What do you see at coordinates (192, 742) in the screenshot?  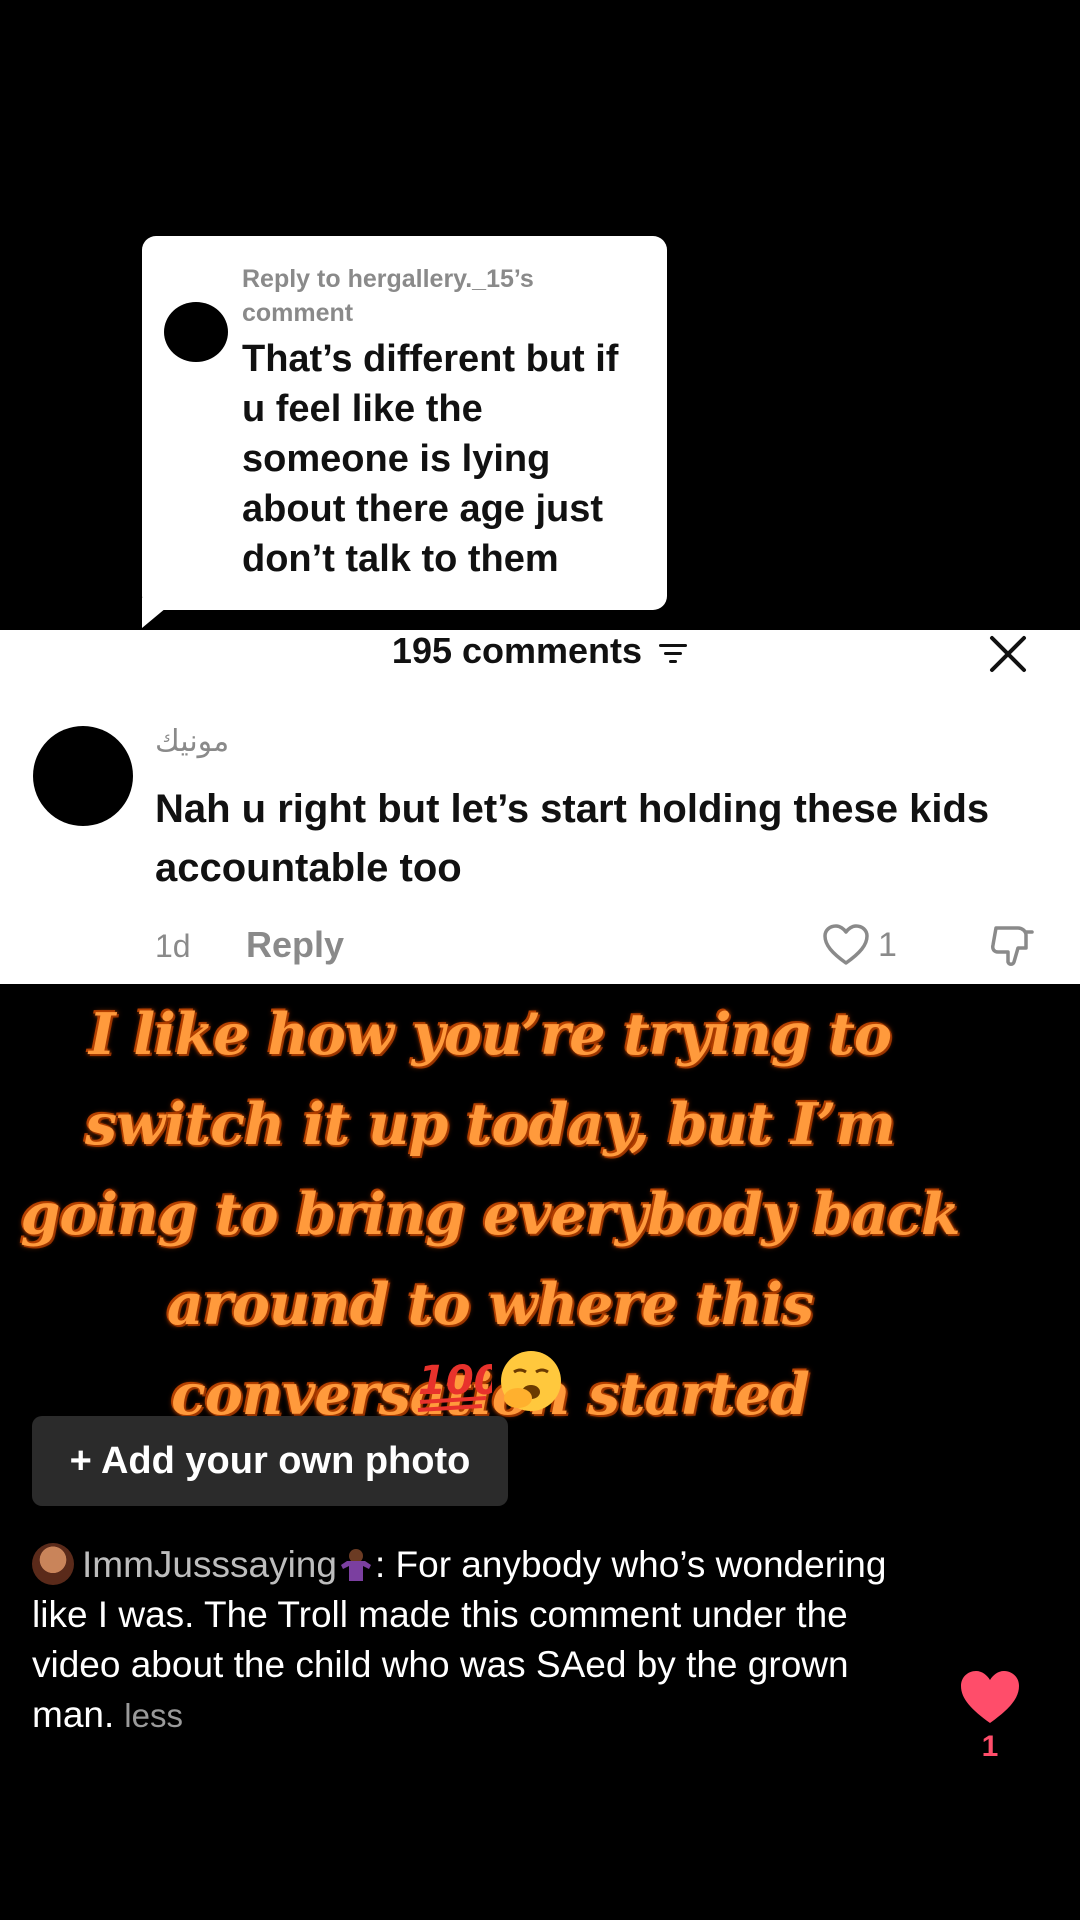 I see `comment-username: مونيك` at bounding box center [192, 742].